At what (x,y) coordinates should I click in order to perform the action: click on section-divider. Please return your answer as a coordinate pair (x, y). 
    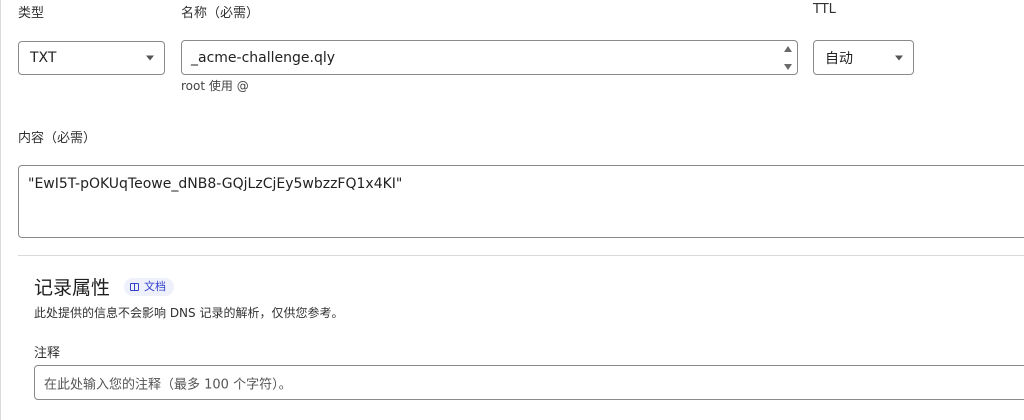
    Looking at the image, I should click on (521, 255).